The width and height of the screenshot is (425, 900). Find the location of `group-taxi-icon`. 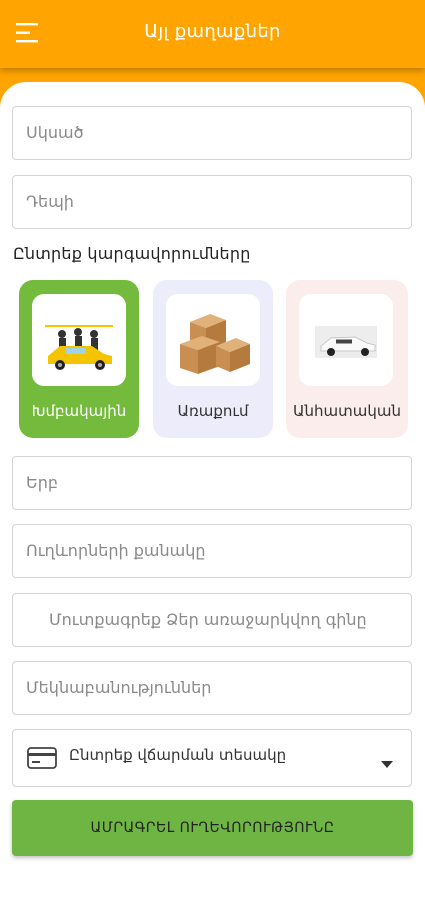

group-taxi-icon is located at coordinates (79, 340).